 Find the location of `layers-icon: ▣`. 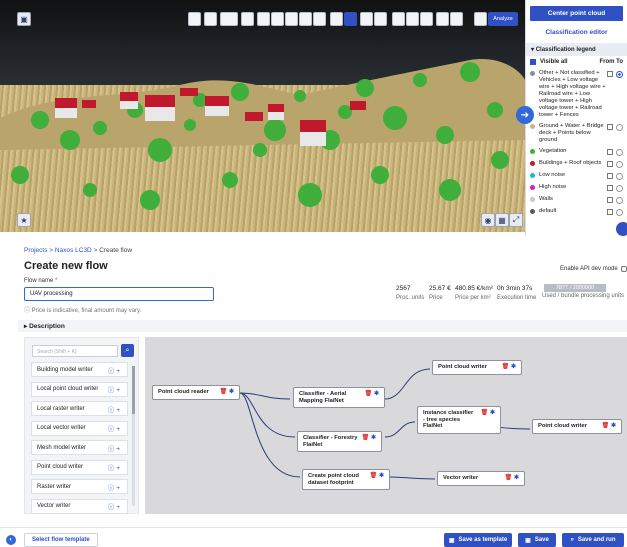

layers-icon: ▣ is located at coordinates (24, 19).